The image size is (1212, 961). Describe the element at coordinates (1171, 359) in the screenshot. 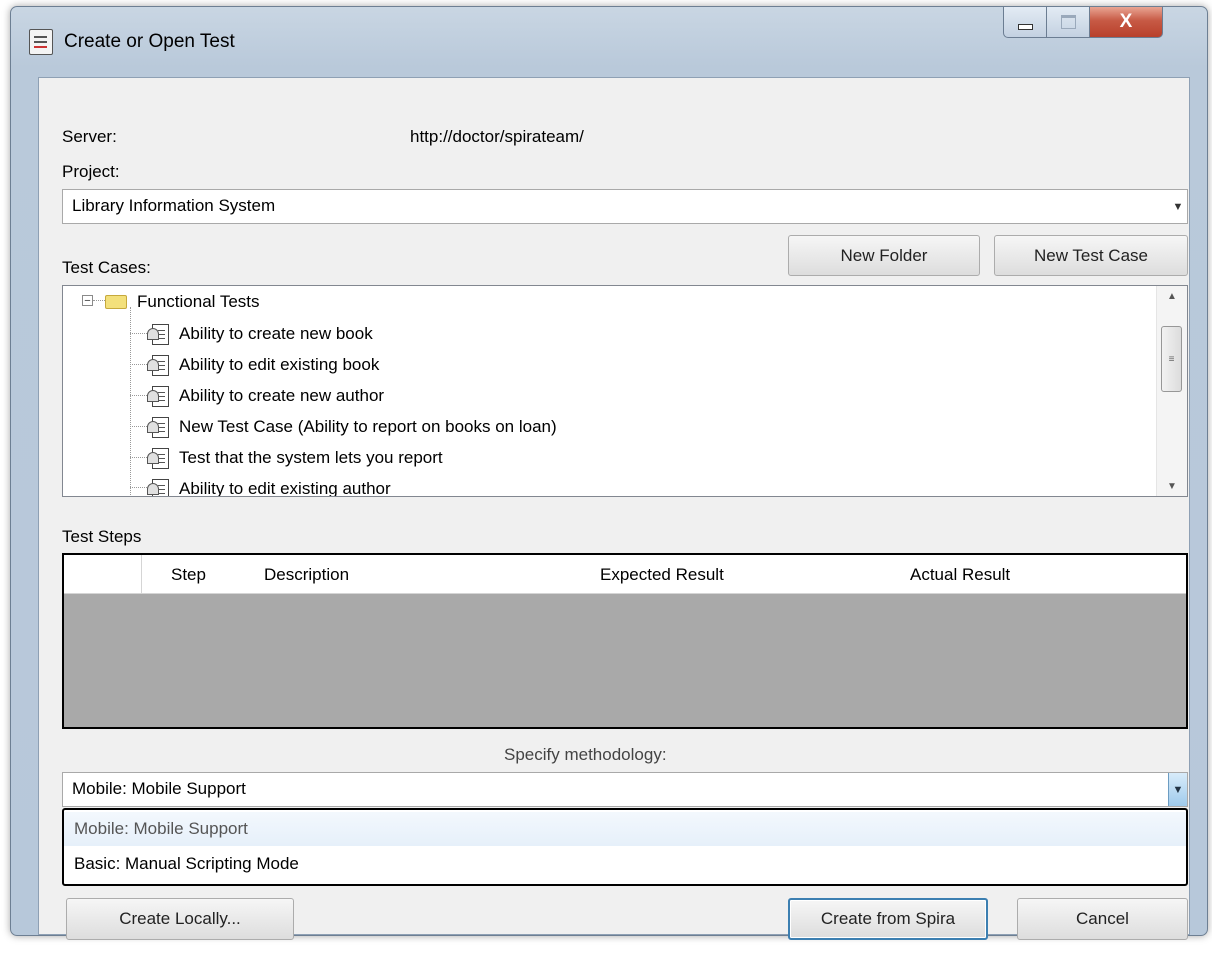

I see `scroll-thumb: ≡` at that location.